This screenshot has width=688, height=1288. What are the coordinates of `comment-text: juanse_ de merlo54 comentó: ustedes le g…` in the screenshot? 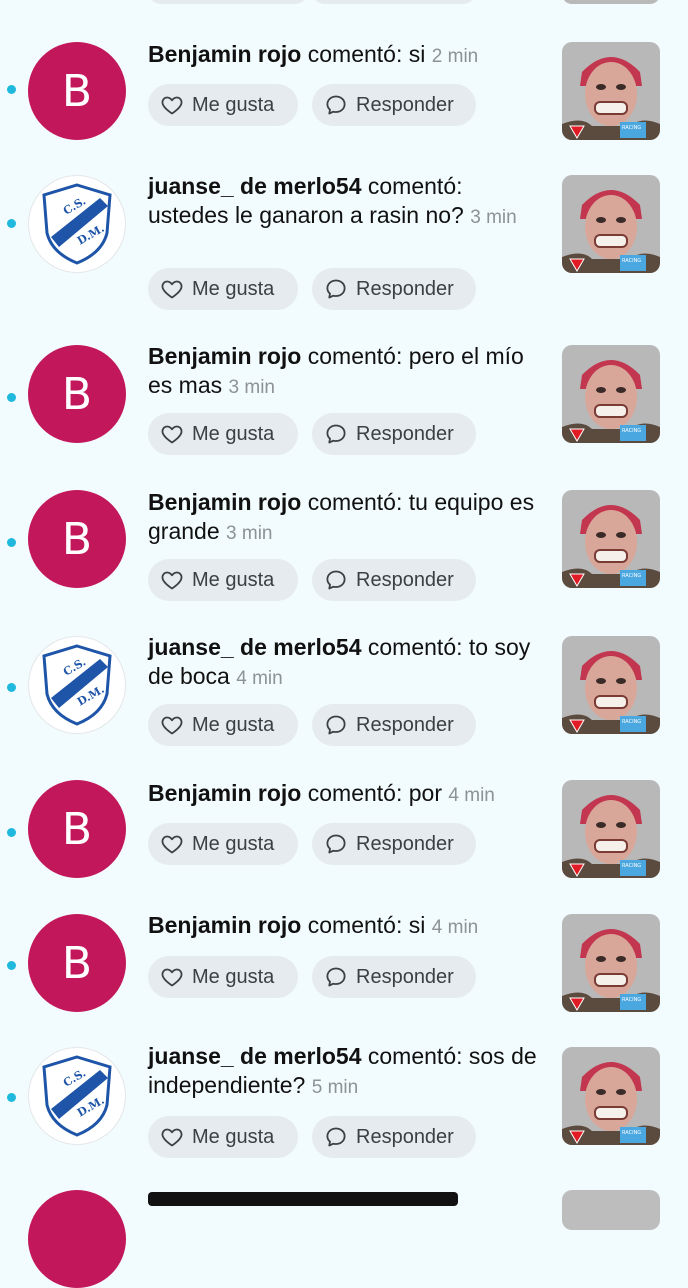 It's located at (348, 202).